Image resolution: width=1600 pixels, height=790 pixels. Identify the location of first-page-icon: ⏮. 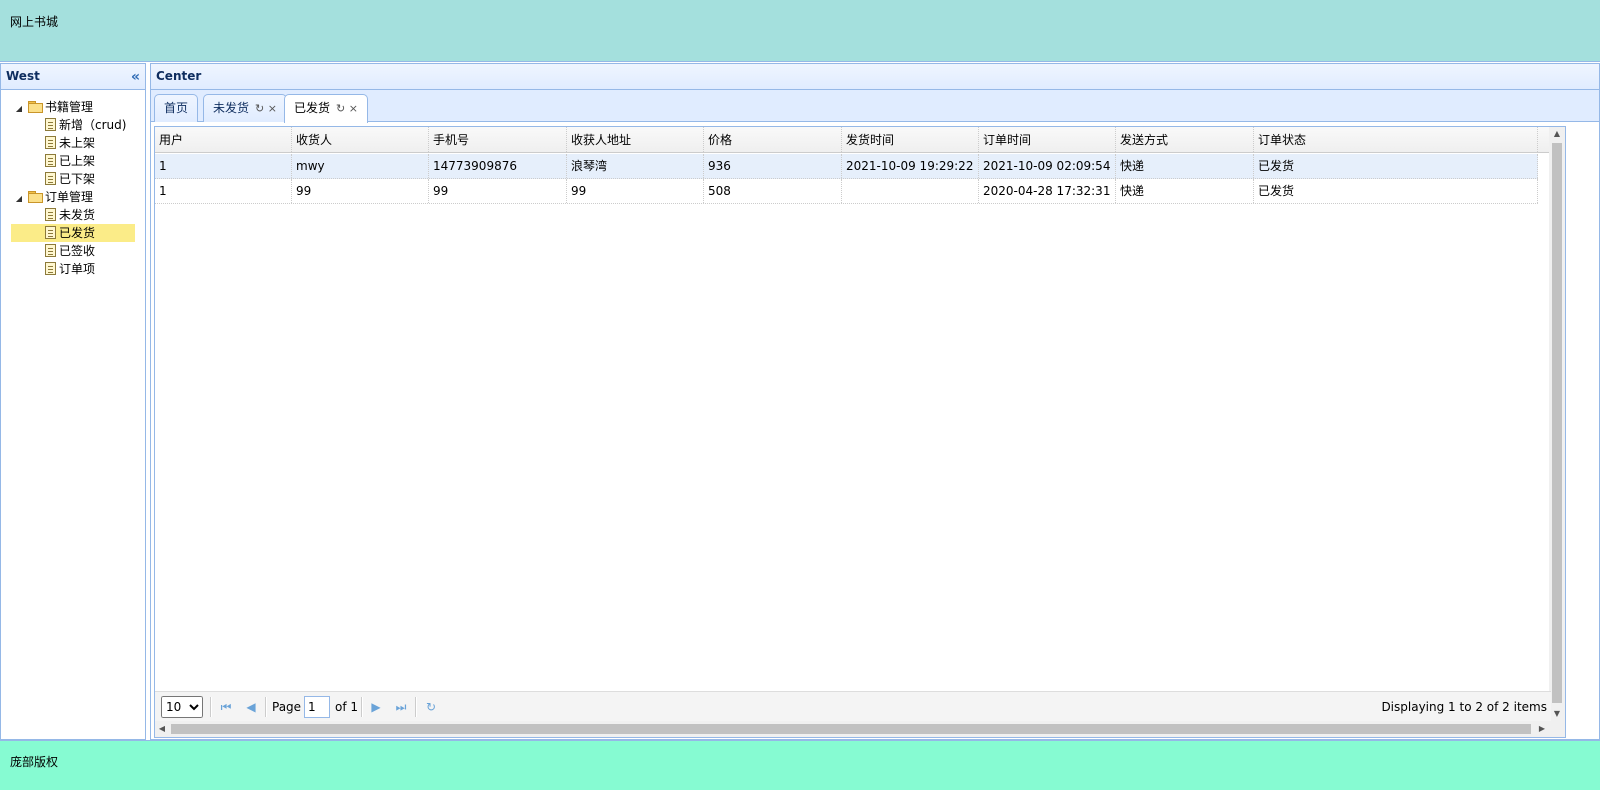
(226, 707).